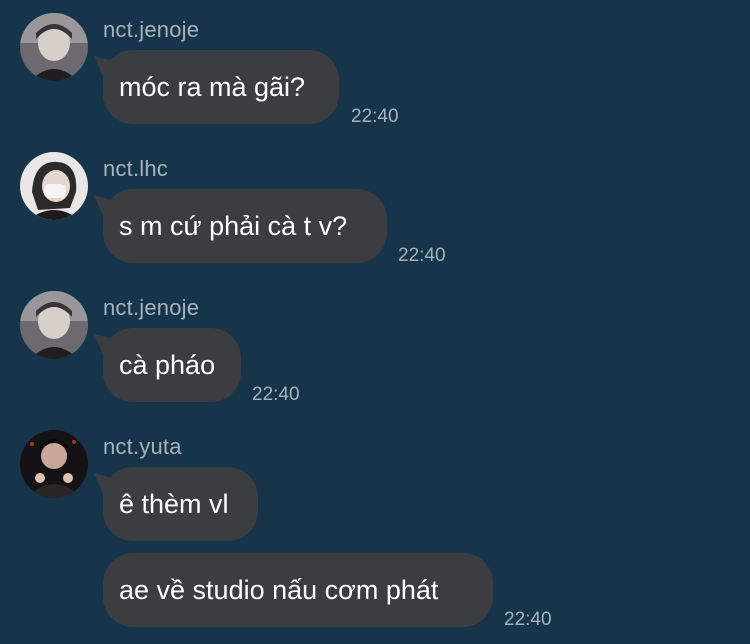 Image resolution: width=750 pixels, height=644 pixels. What do you see at coordinates (221, 87) in the screenshot?
I see `message-bubble: móc ra mà gãi?` at bounding box center [221, 87].